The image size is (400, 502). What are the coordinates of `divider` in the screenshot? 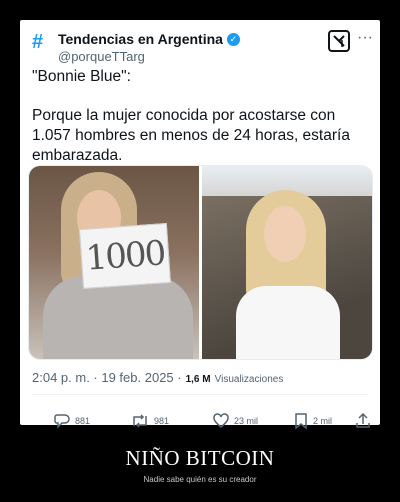 It's located at (200, 394).